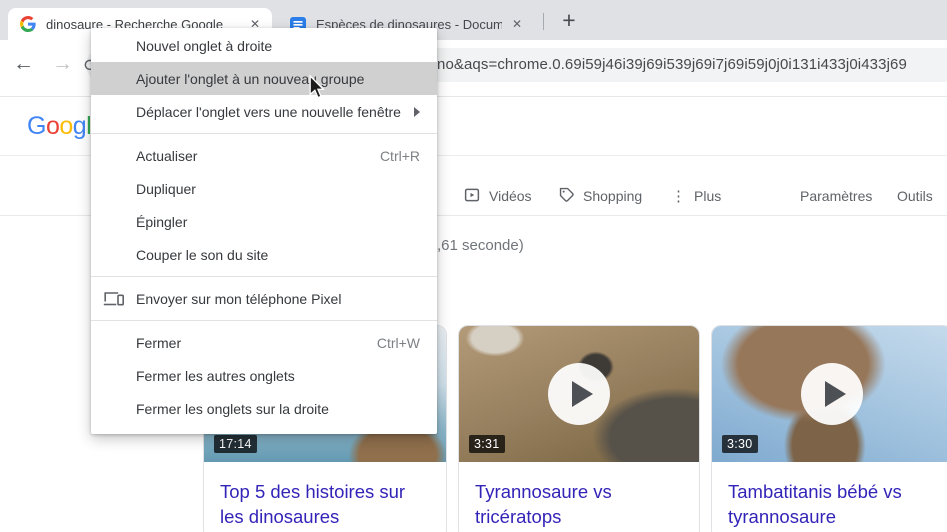 The height and width of the screenshot is (532, 947). I want to click on video-card: 3:31 Tyrannosaure vs tricératops, so click(579, 428).